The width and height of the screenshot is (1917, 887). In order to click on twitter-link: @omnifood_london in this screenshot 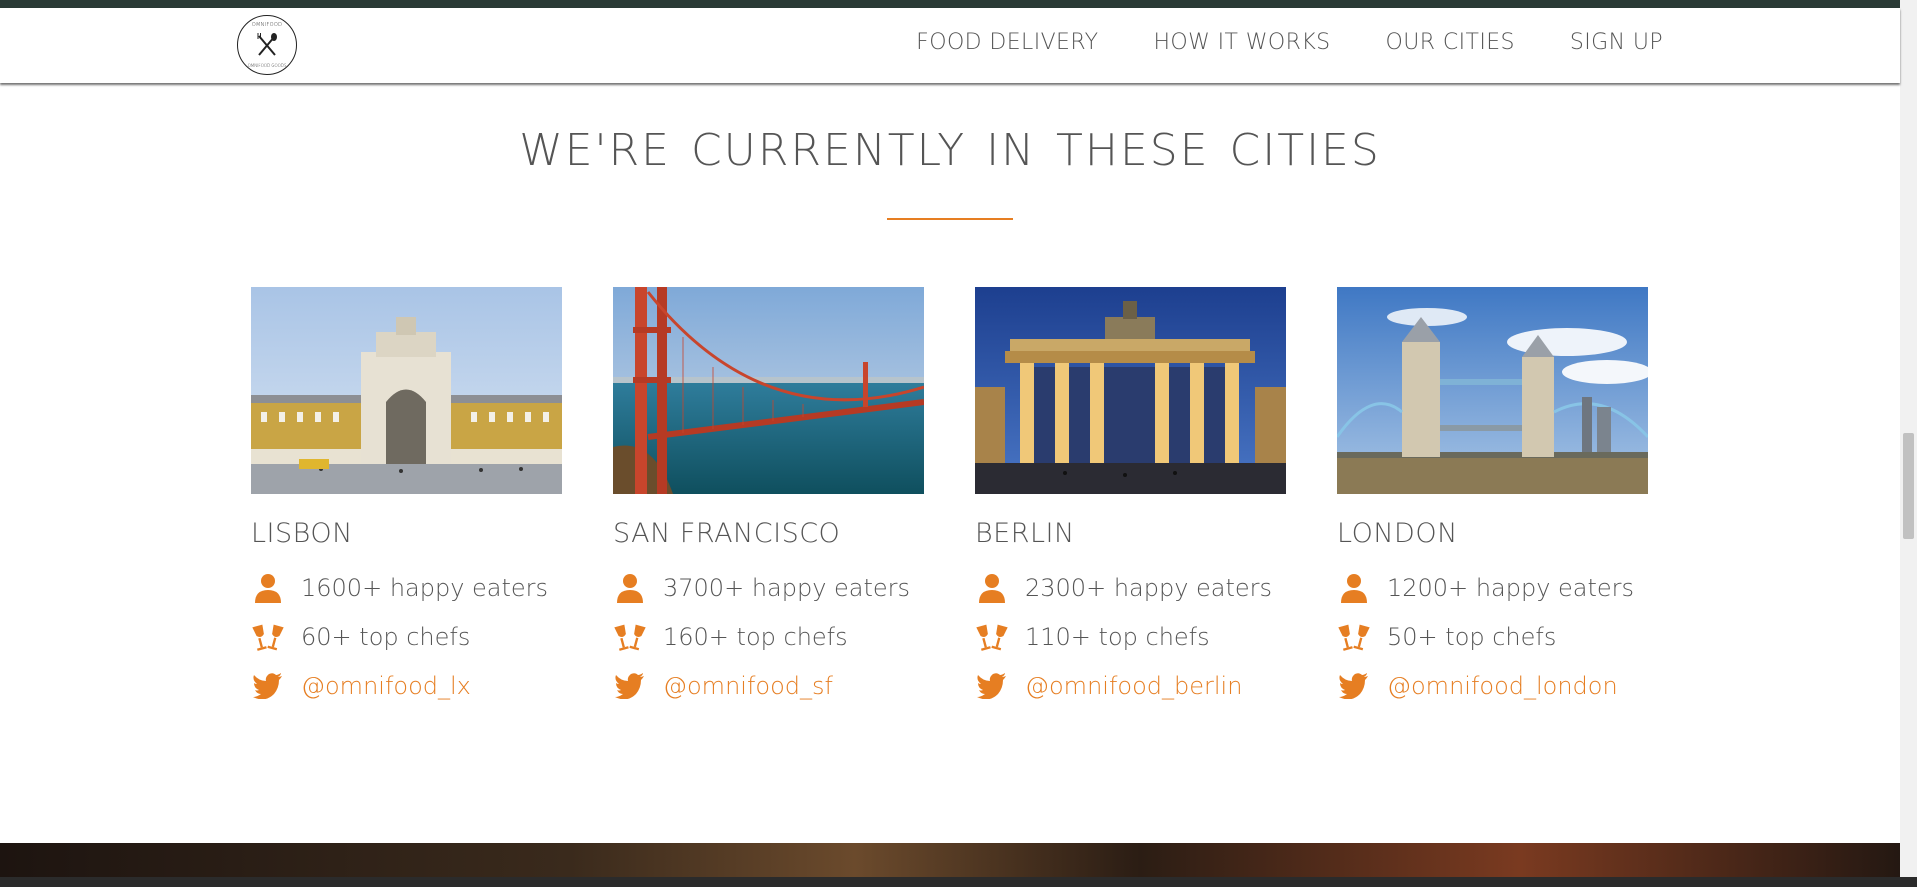, I will do `click(1502, 686)`.